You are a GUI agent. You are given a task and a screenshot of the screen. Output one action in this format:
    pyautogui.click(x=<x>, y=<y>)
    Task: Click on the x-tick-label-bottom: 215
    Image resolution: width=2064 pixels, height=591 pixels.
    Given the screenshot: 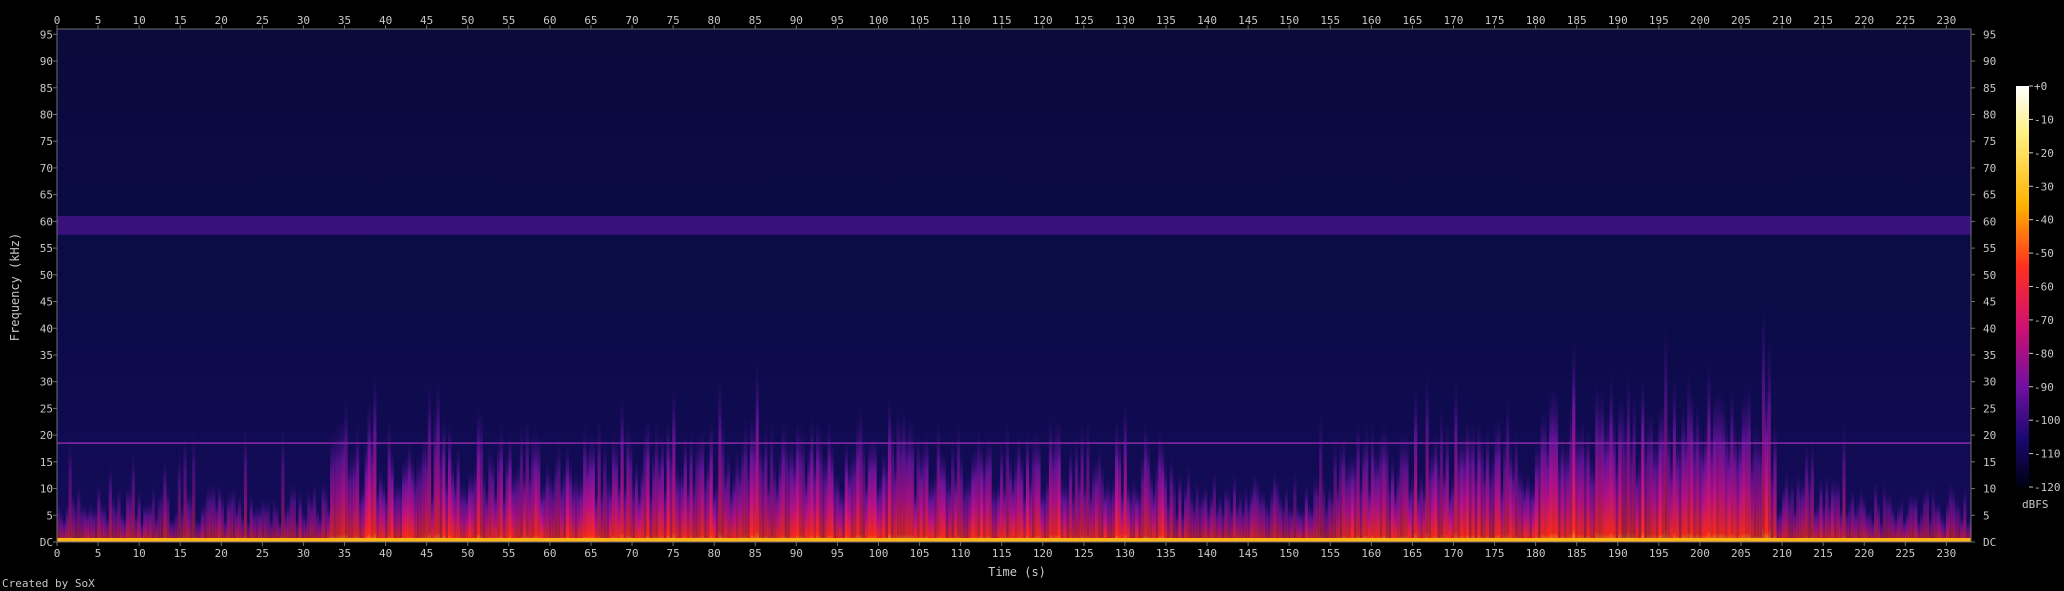 What is the action you would take?
    pyautogui.click(x=1823, y=553)
    